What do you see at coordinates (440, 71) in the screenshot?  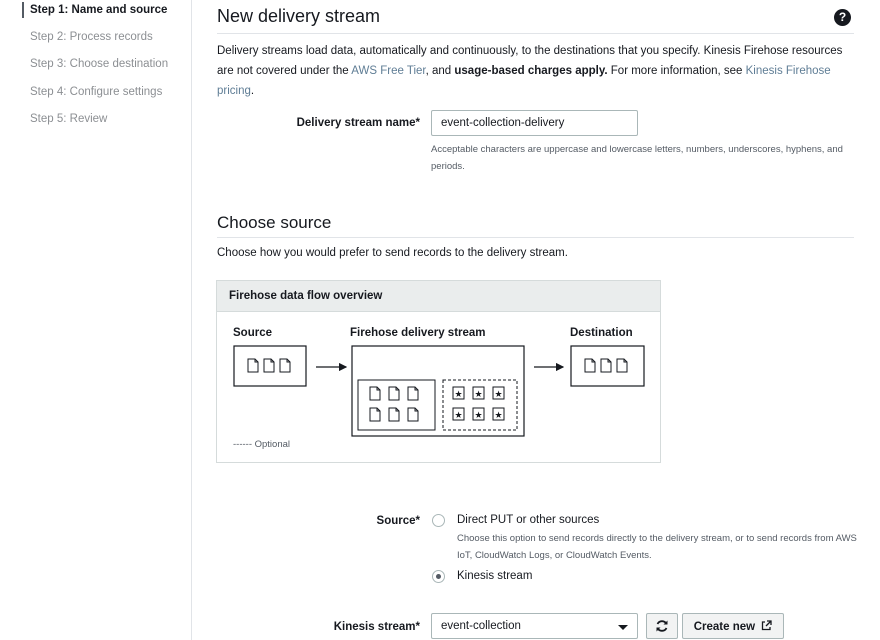 I see `intro-text-2: , and` at bounding box center [440, 71].